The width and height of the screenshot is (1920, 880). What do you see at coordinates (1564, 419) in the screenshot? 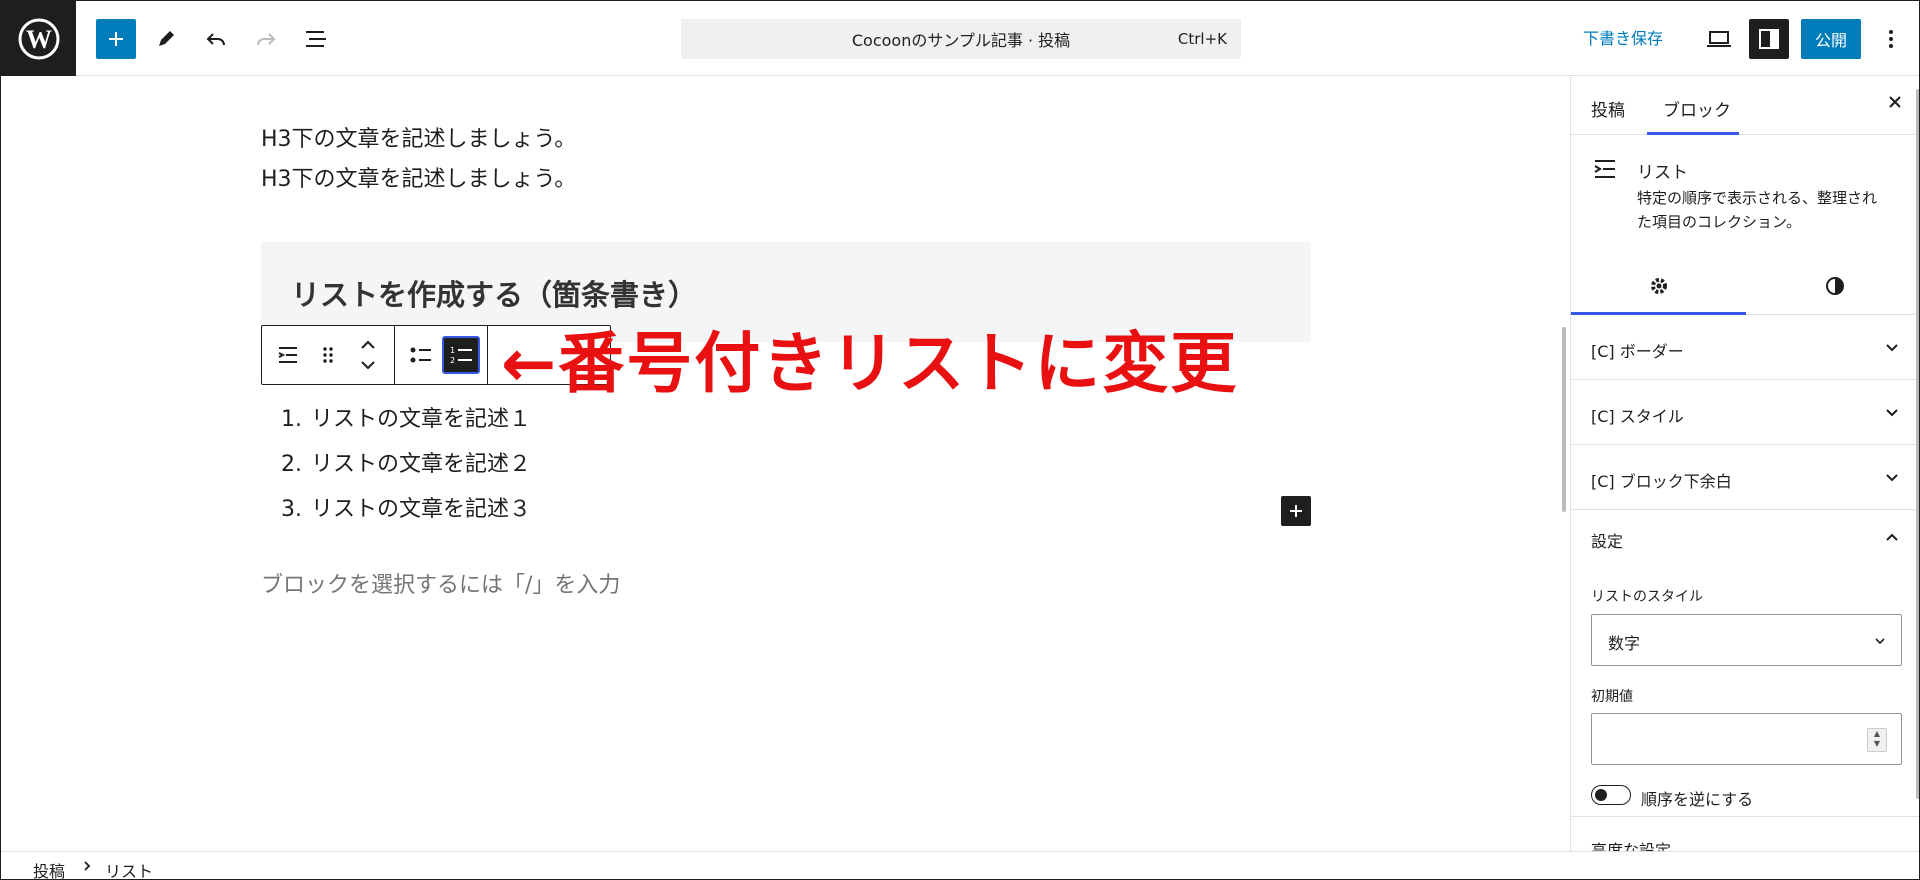
I see `canvas-scrollbar` at bounding box center [1564, 419].